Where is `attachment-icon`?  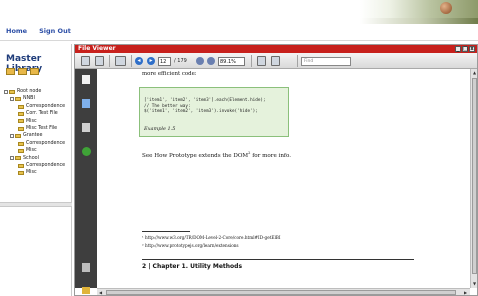 attachment-icon is located at coordinates (86, 267).